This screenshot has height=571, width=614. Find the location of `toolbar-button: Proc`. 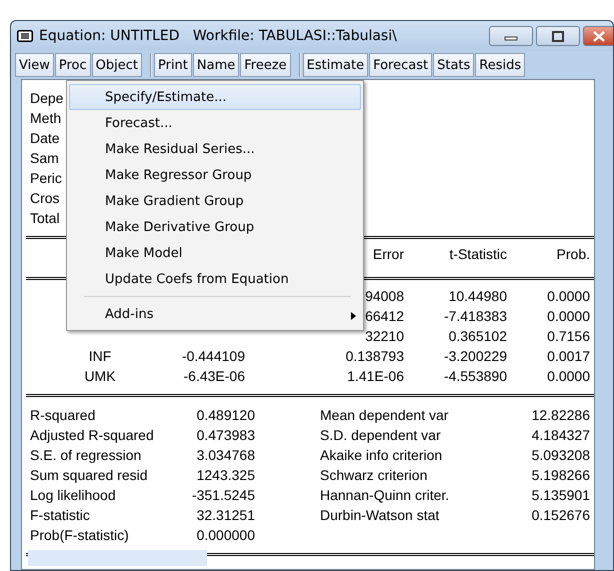

toolbar-button: Proc is located at coordinates (72, 65).